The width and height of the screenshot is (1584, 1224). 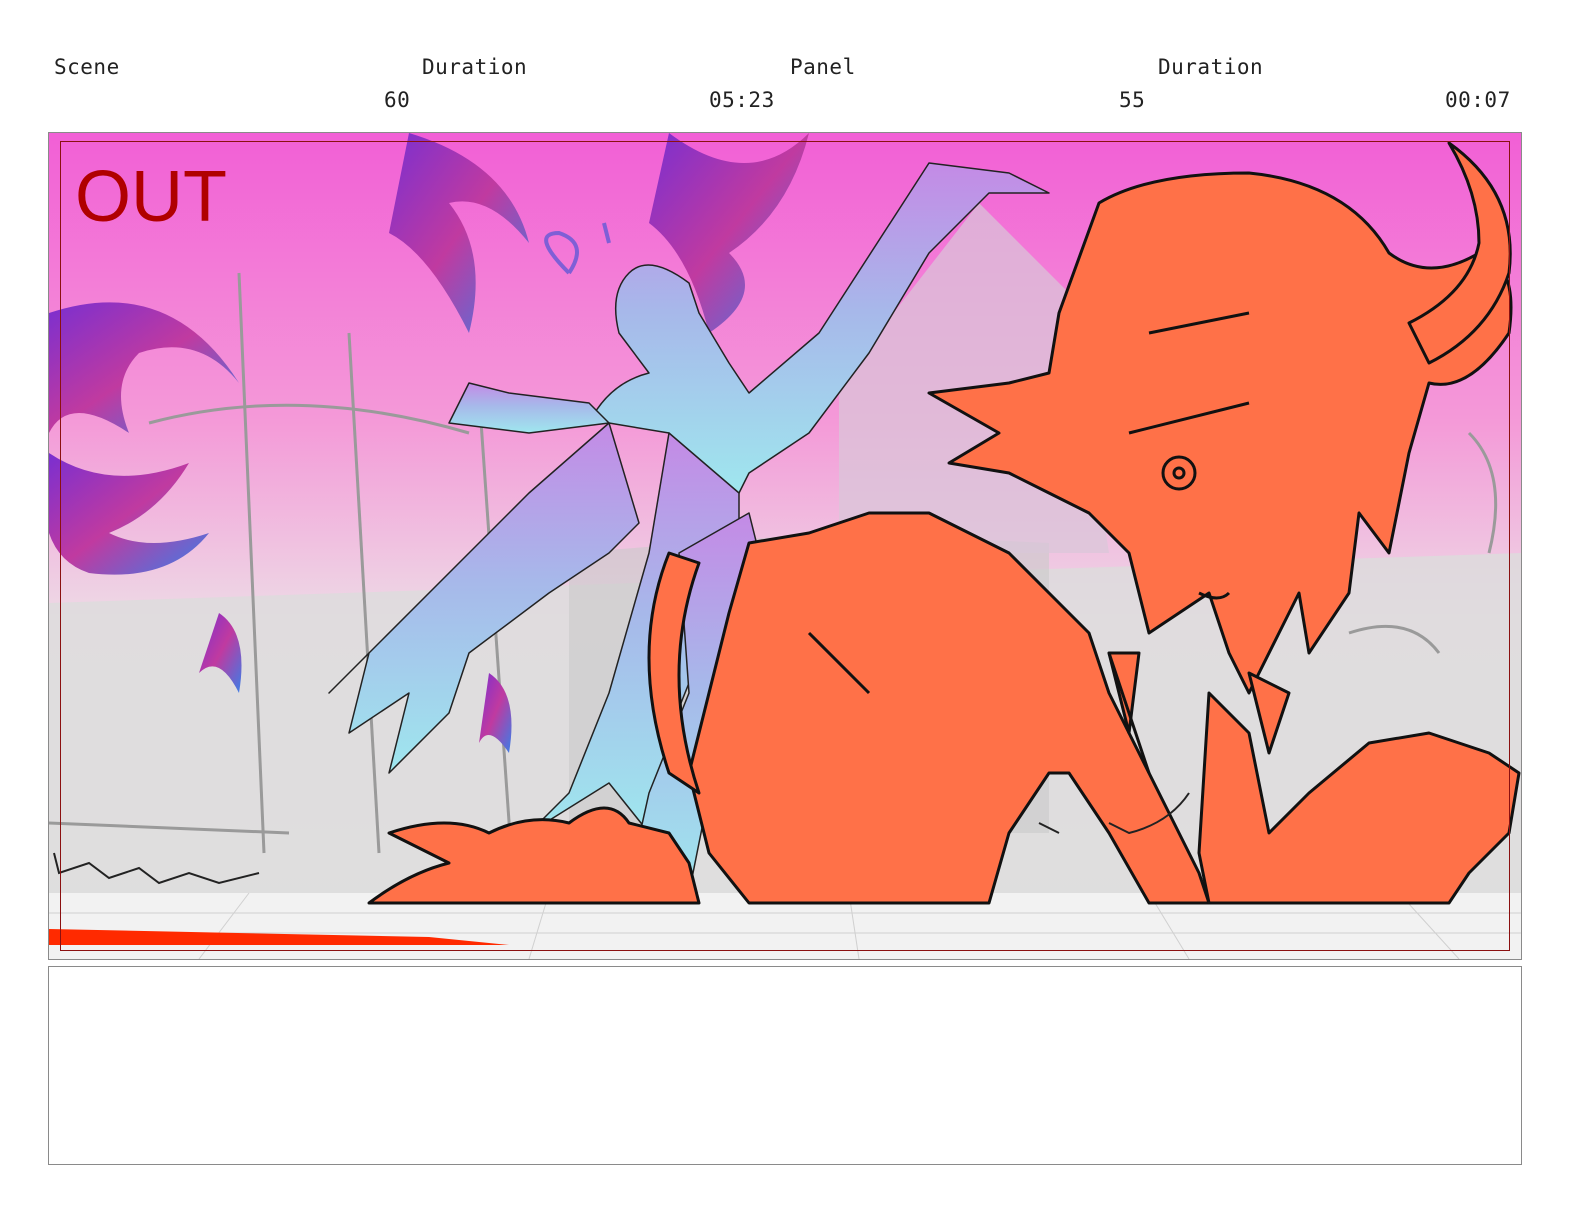 What do you see at coordinates (1211, 67) in the screenshot?
I see `panel-duration-label: Duration` at bounding box center [1211, 67].